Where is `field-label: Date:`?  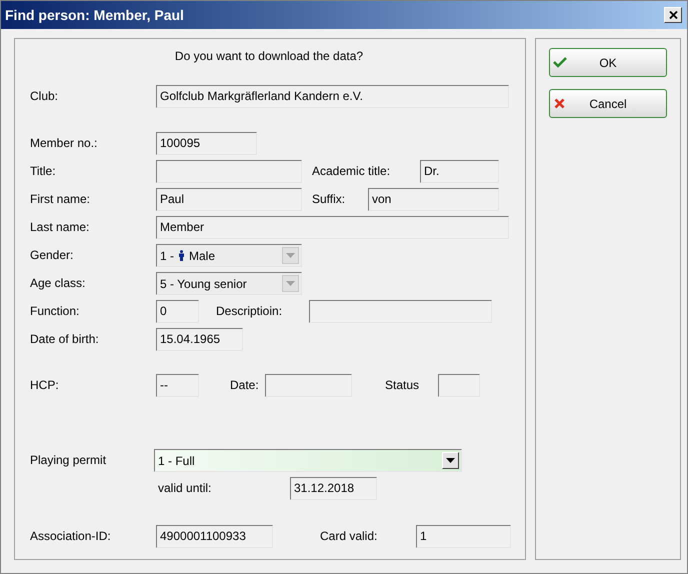
field-label: Date: is located at coordinates (245, 385).